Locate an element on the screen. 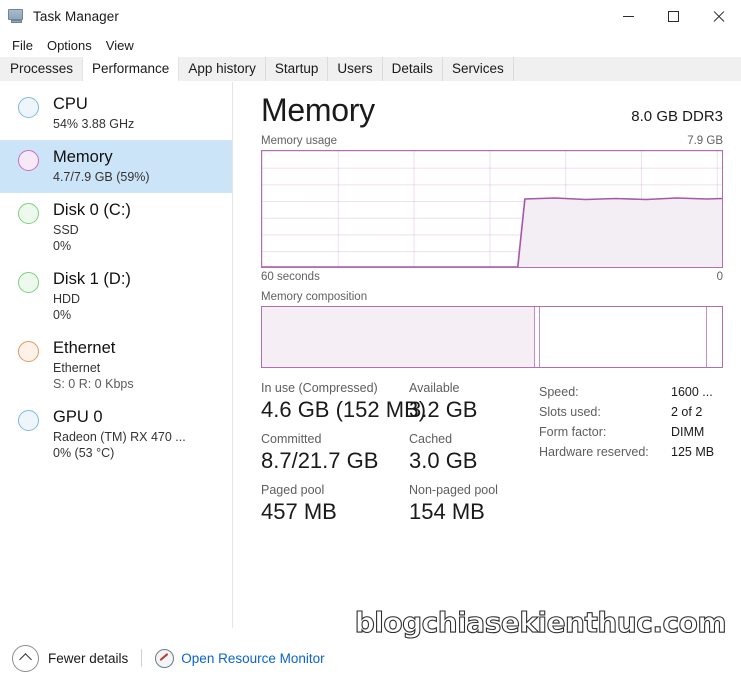 Image resolution: width=741 pixels, height=687 pixels. window-controls is located at coordinates (673, 16).